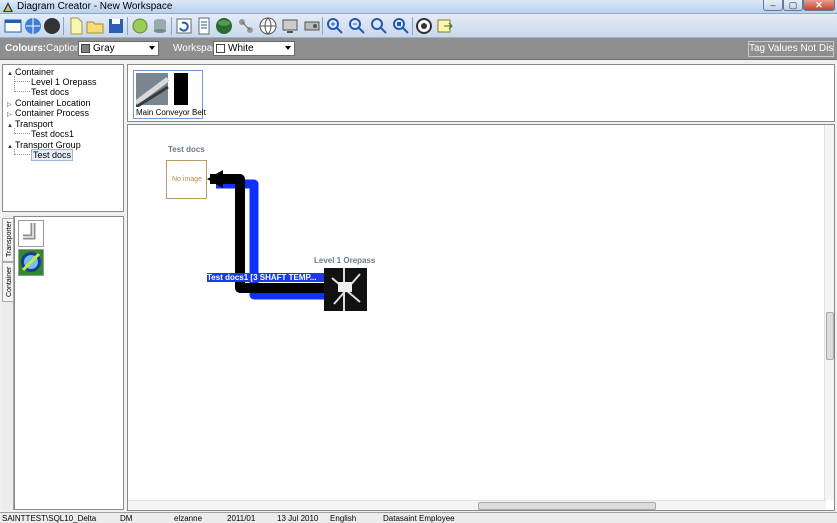  Describe the element at coordinates (290, 26) in the screenshot. I see `monitor-icon` at that location.